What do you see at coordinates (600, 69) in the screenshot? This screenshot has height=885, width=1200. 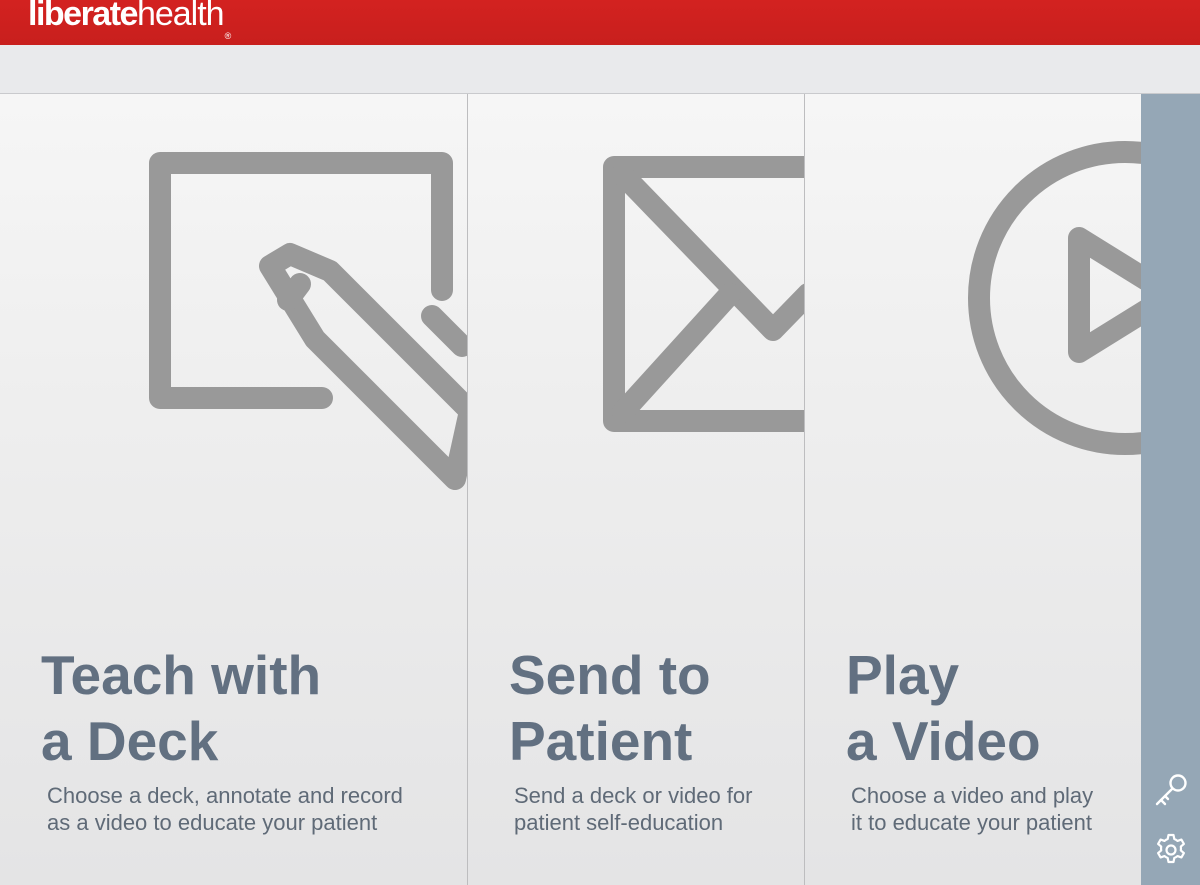 I see `toolbar-strip` at bounding box center [600, 69].